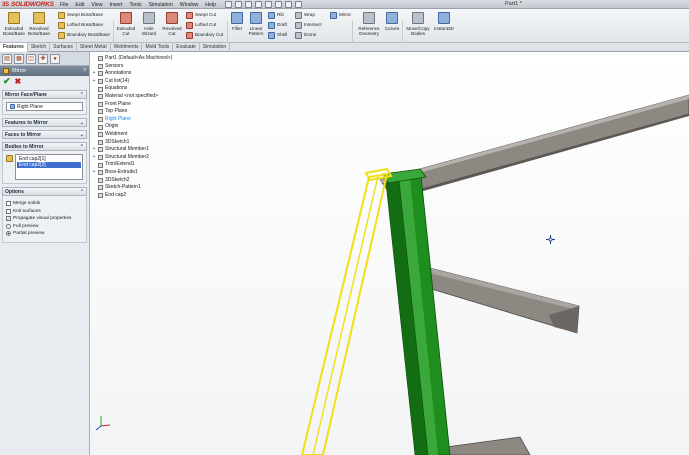 The image size is (689, 455). What do you see at coordinates (186, 47) in the screenshot?
I see `tab-evaluate: Evaluate` at bounding box center [186, 47].